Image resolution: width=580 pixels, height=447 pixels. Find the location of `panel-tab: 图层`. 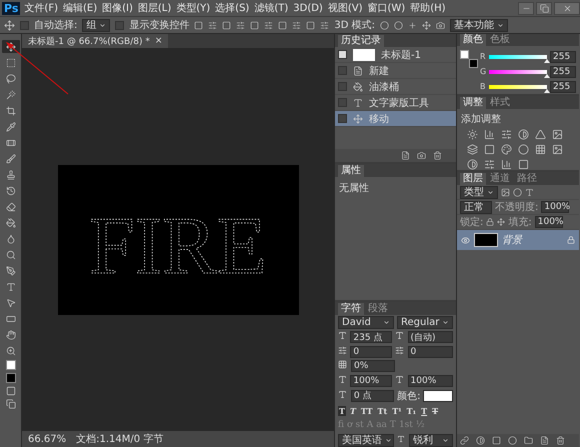

panel-tab: 图层 is located at coordinates (473, 179).